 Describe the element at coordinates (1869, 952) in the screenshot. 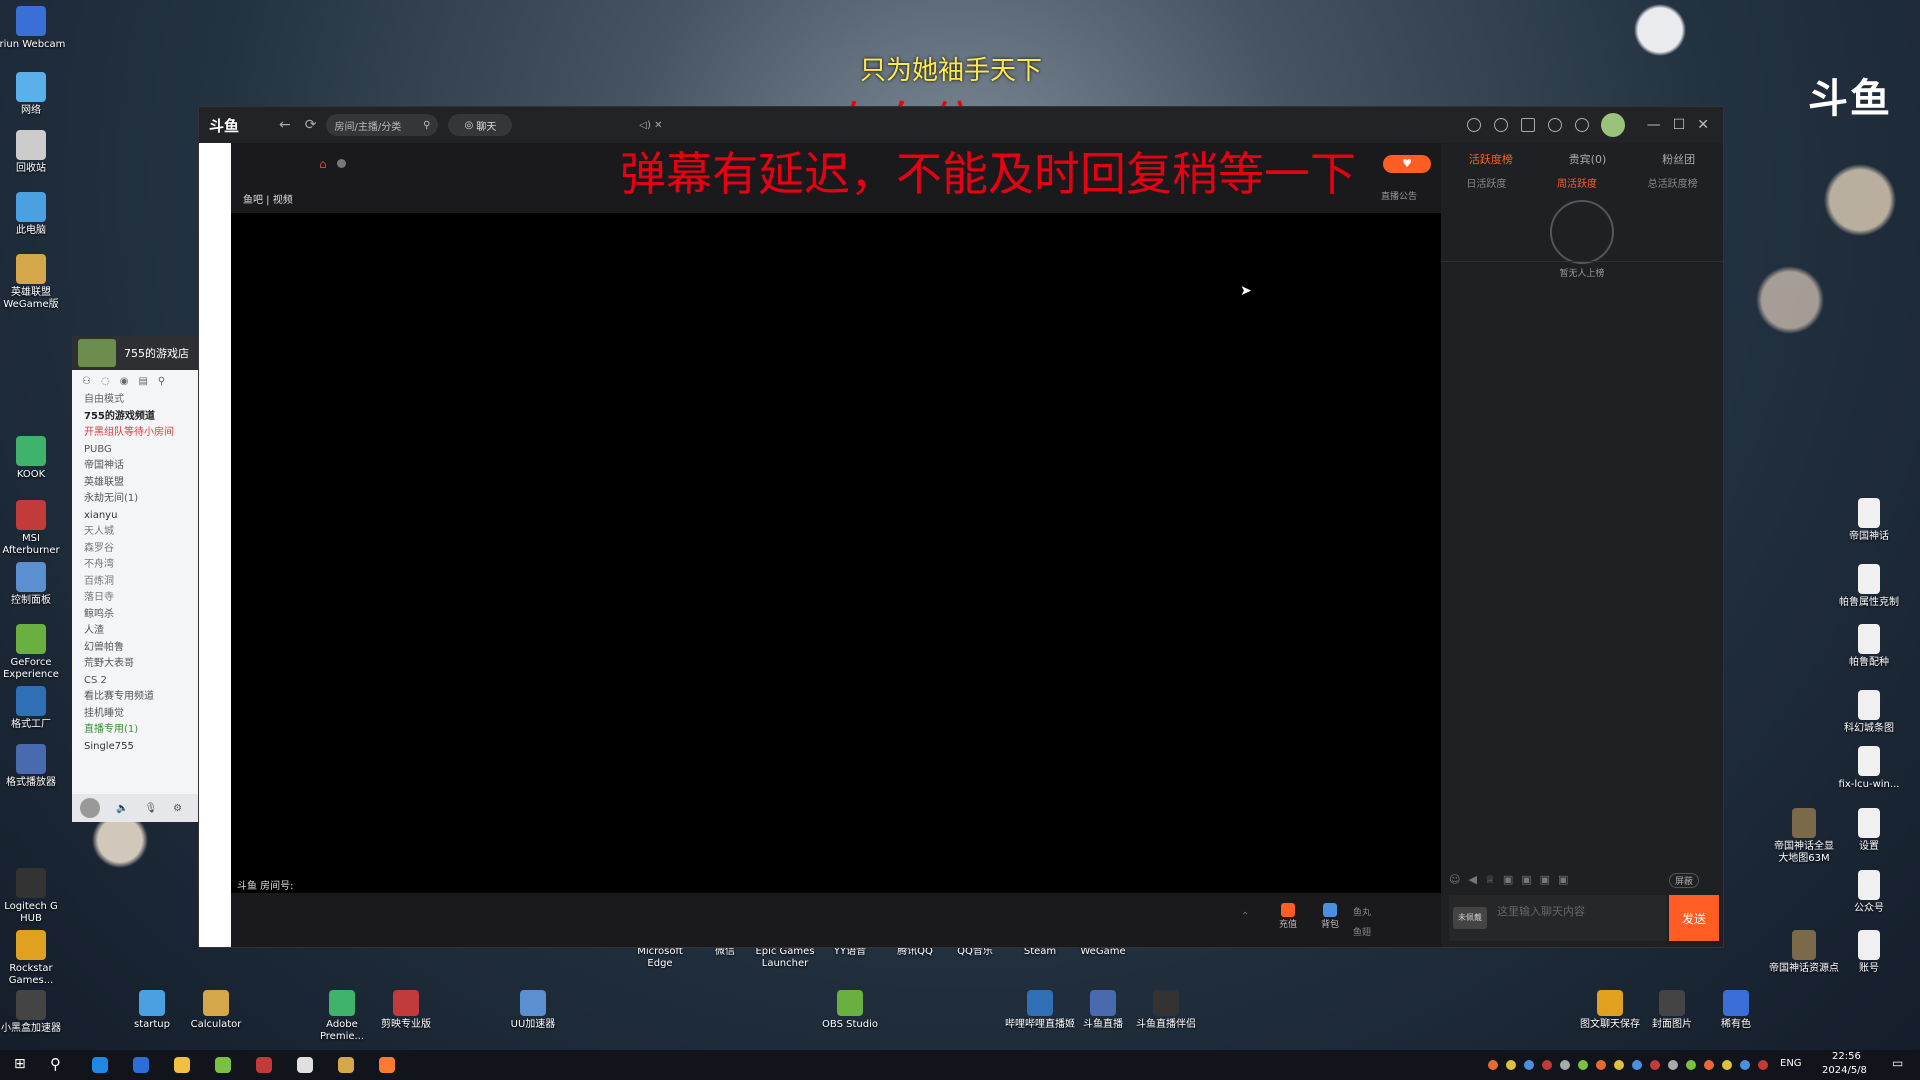

I see `desktop-icon: 账号` at that location.